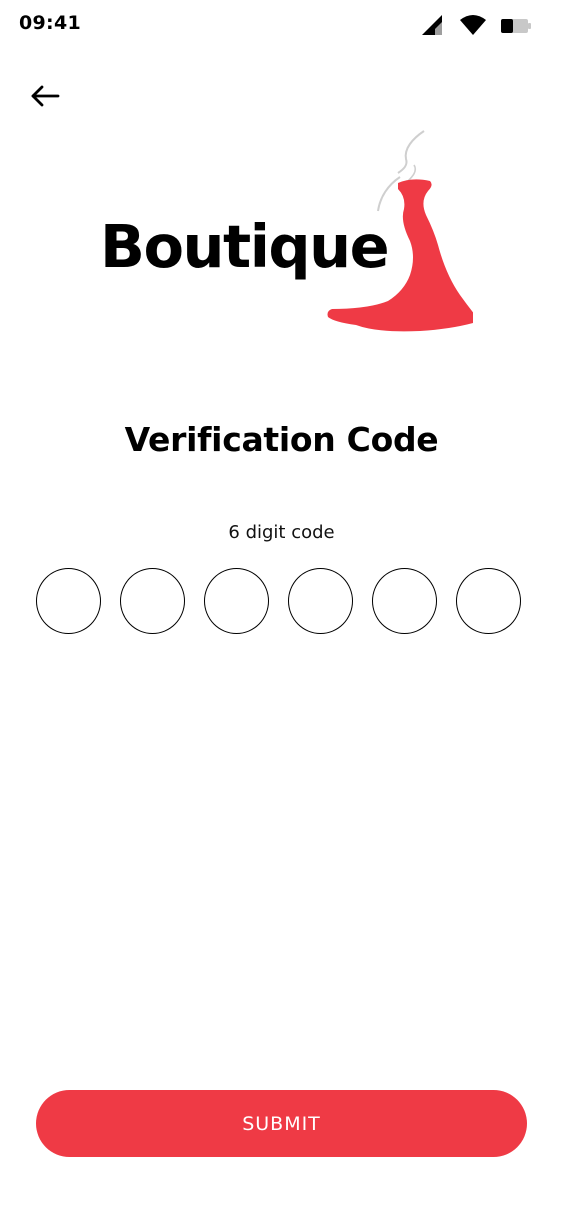 The image size is (563, 1215). What do you see at coordinates (432, 25) in the screenshot?
I see `cellular-signal-icon` at bounding box center [432, 25].